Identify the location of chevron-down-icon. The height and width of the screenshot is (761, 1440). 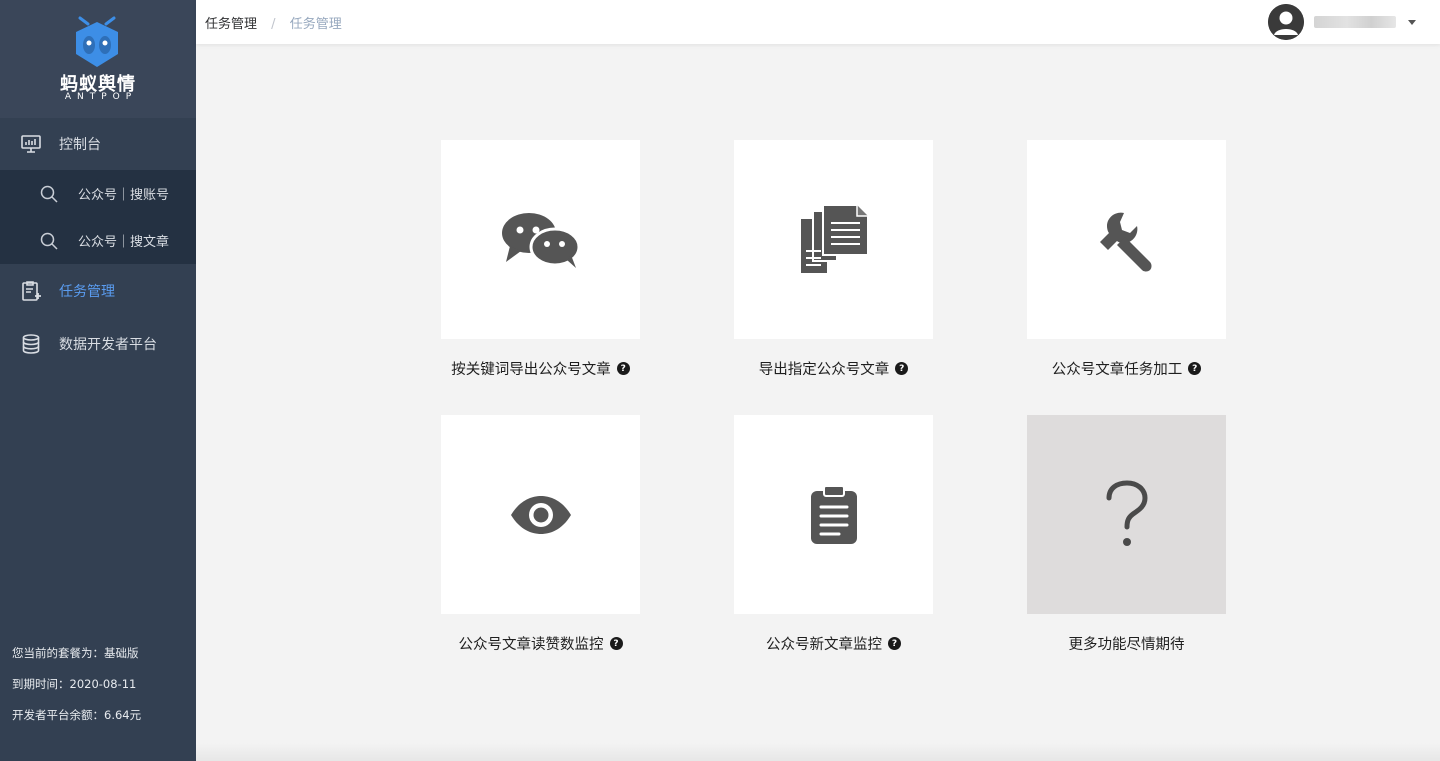
(1412, 22).